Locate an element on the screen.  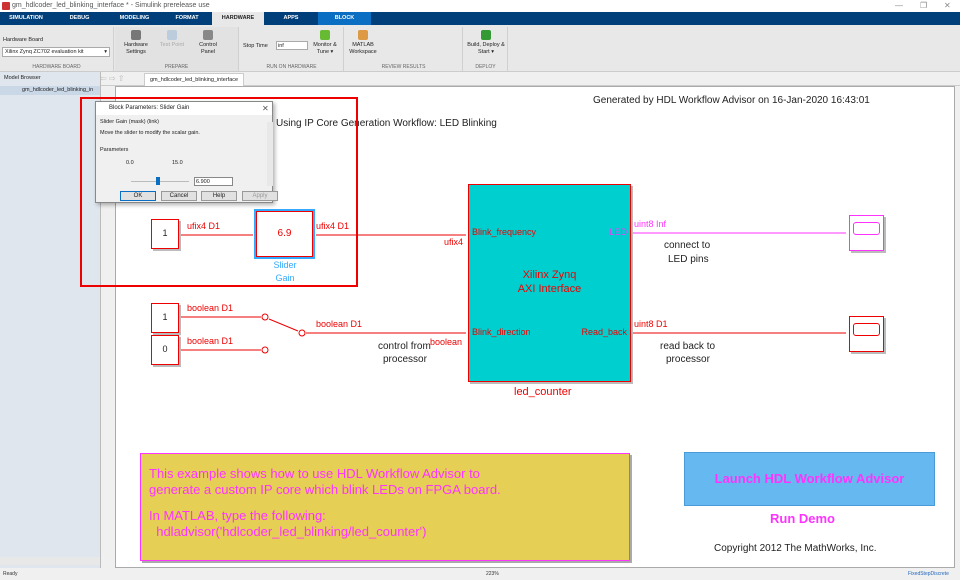
signal-label-bool-2: boolean D1 is located at coordinates (210, 341).